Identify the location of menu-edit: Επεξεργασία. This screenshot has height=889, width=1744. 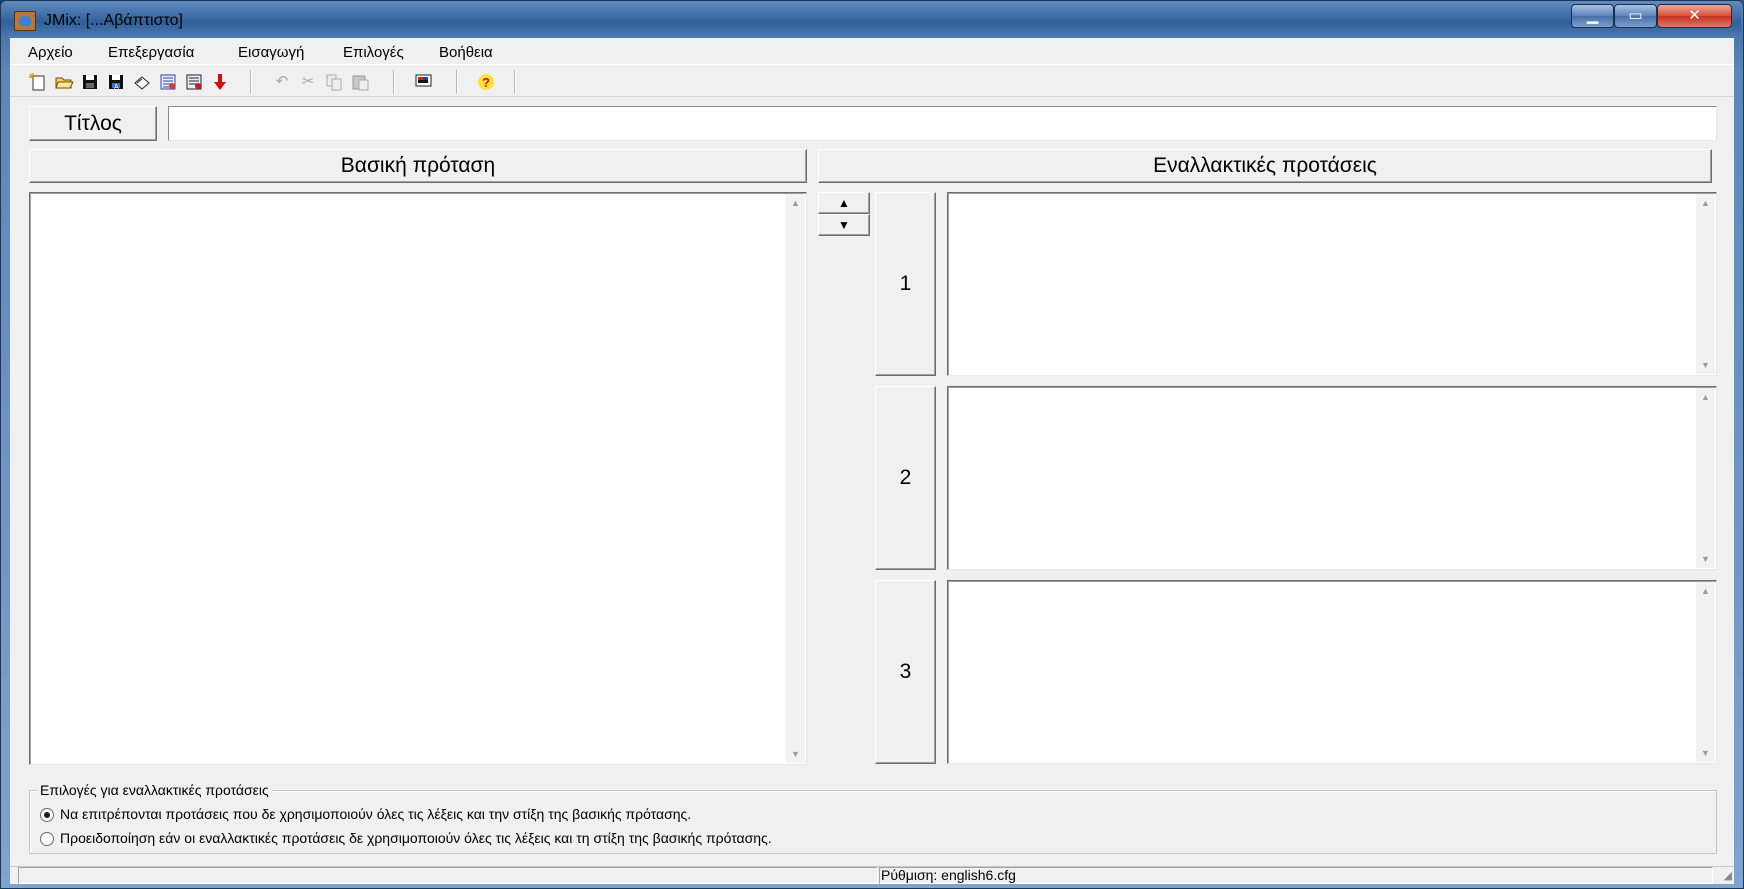
(151, 52).